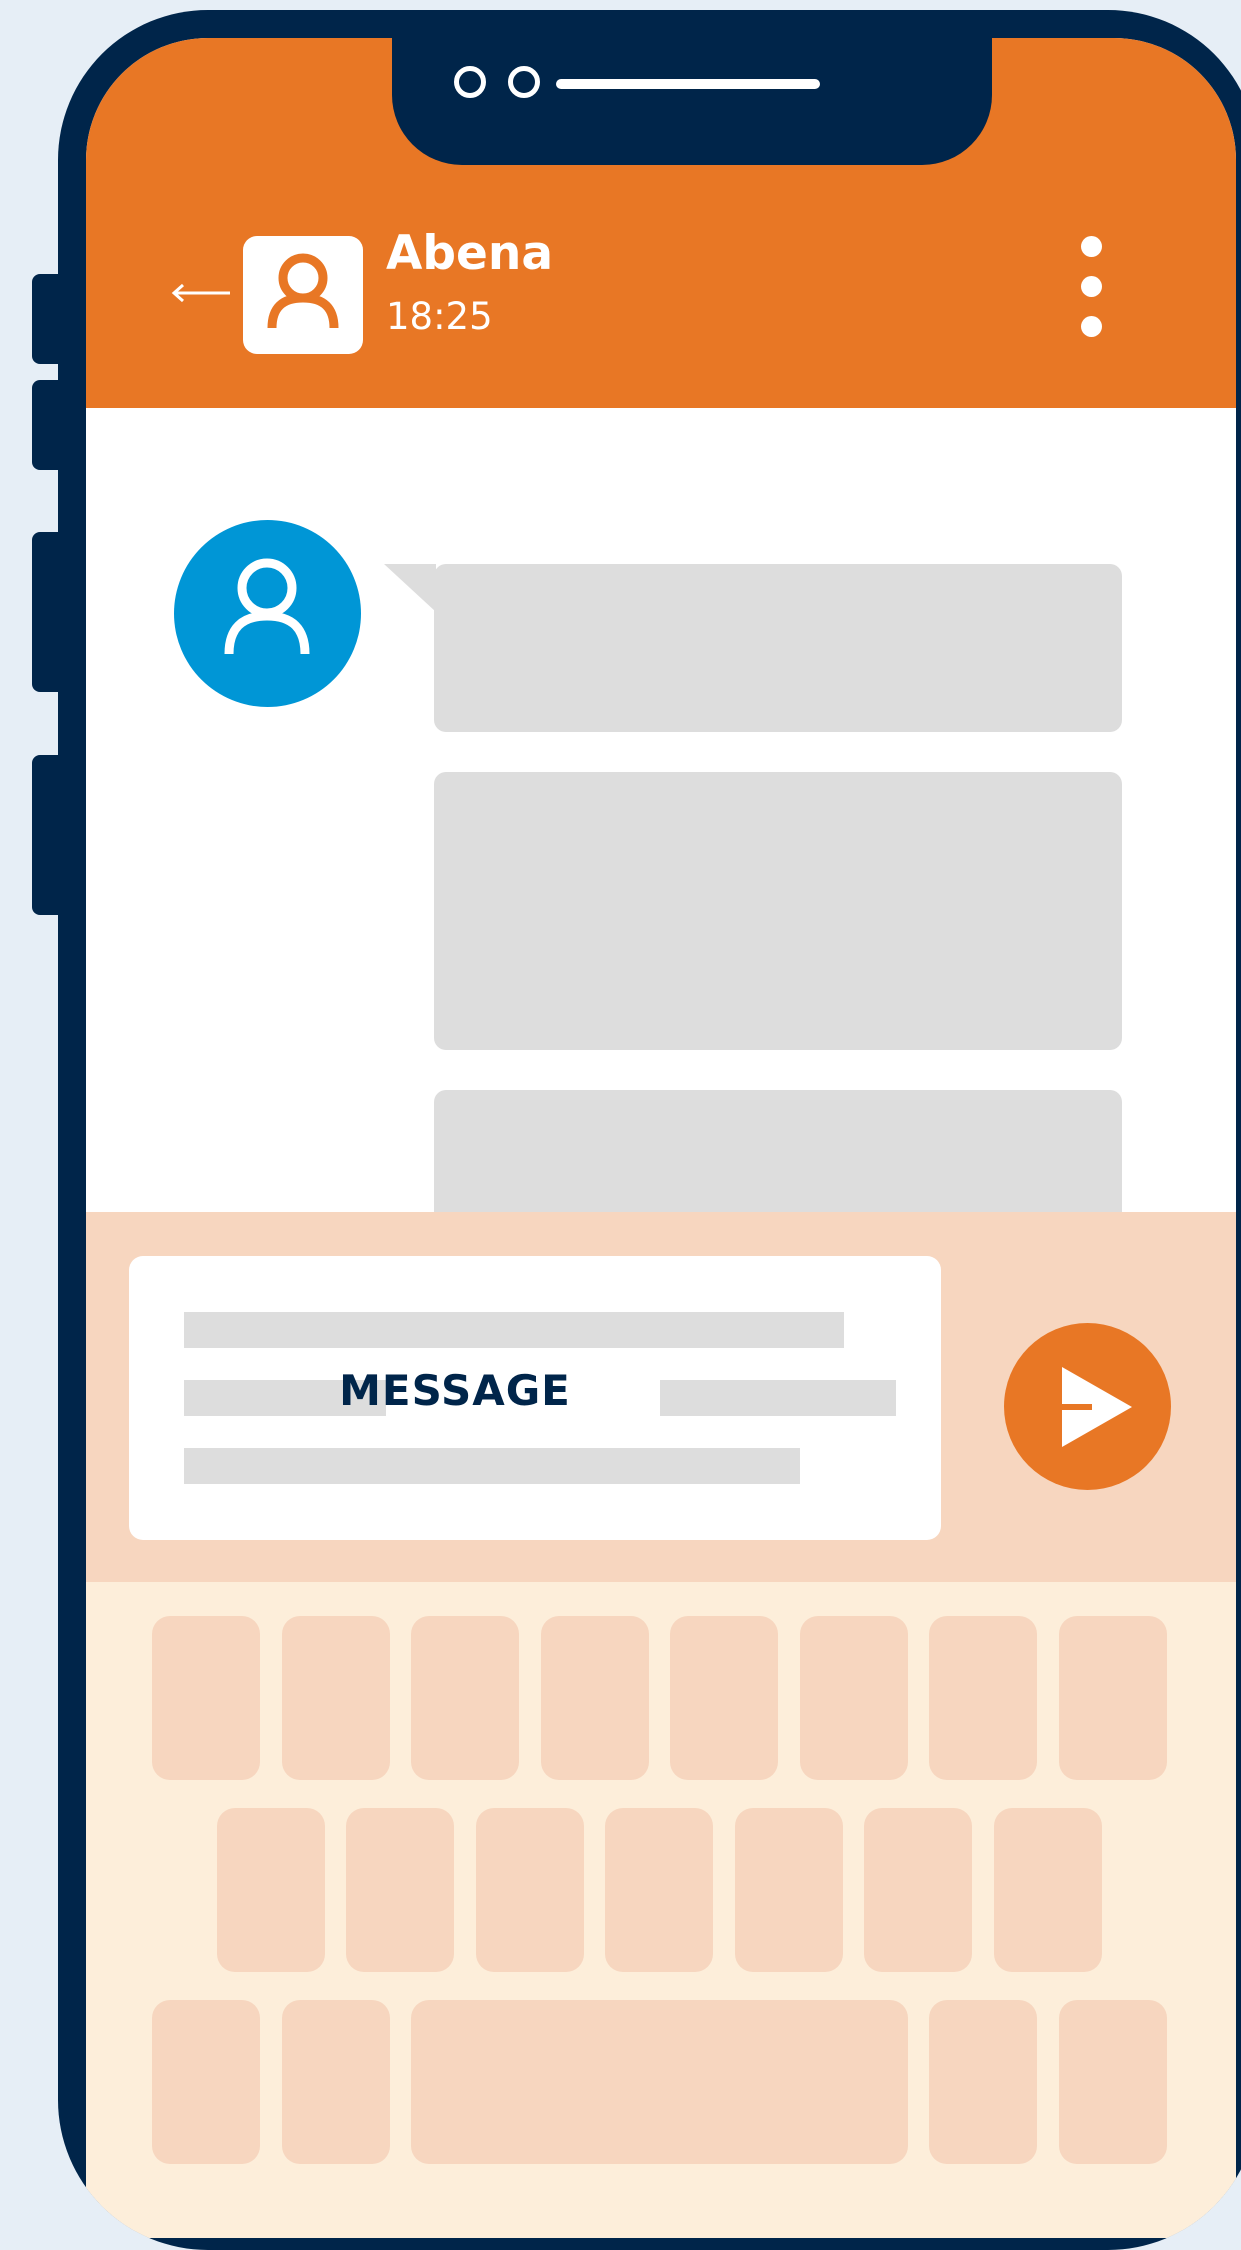 This screenshot has width=1241, height=2250. What do you see at coordinates (1097, 1407) in the screenshot?
I see `send-icon` at bounding box center [1097, 1407].